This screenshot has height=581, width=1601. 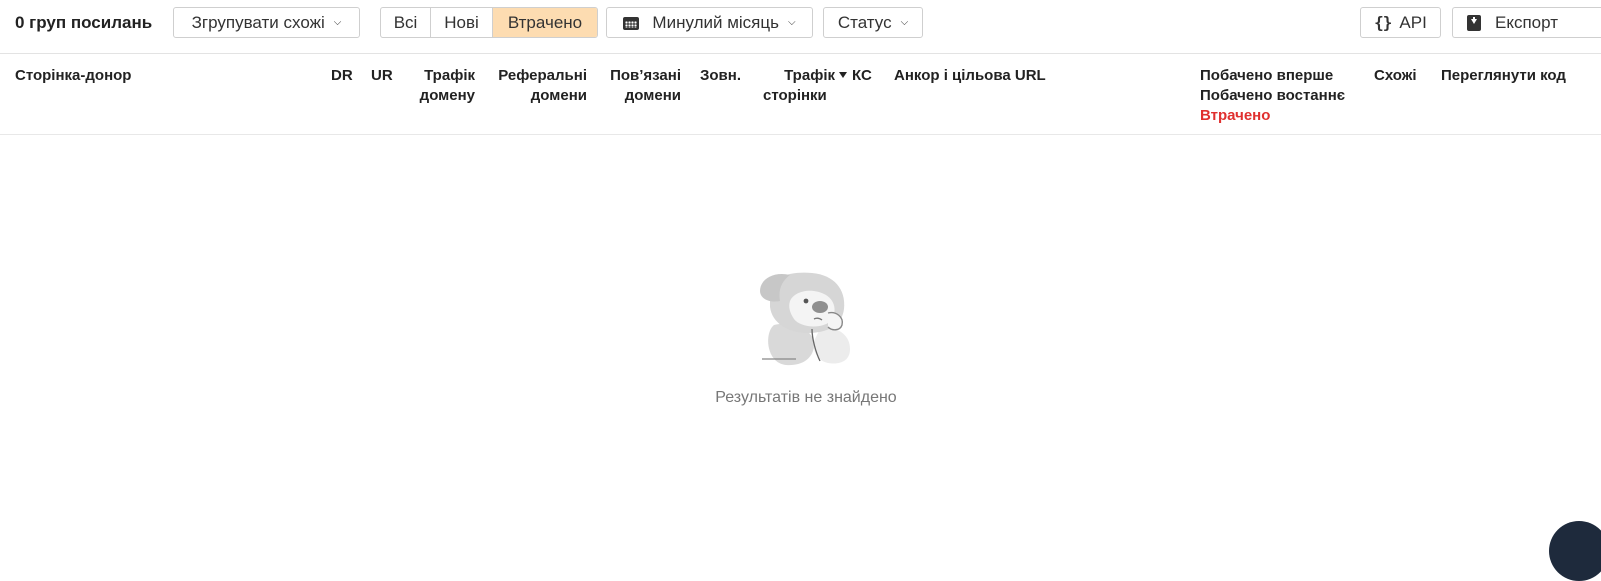 What do you see at coordinates (652, 95) in the screenshot?
I see `col-linked-line2: домени` at bounding box center [652, 95].